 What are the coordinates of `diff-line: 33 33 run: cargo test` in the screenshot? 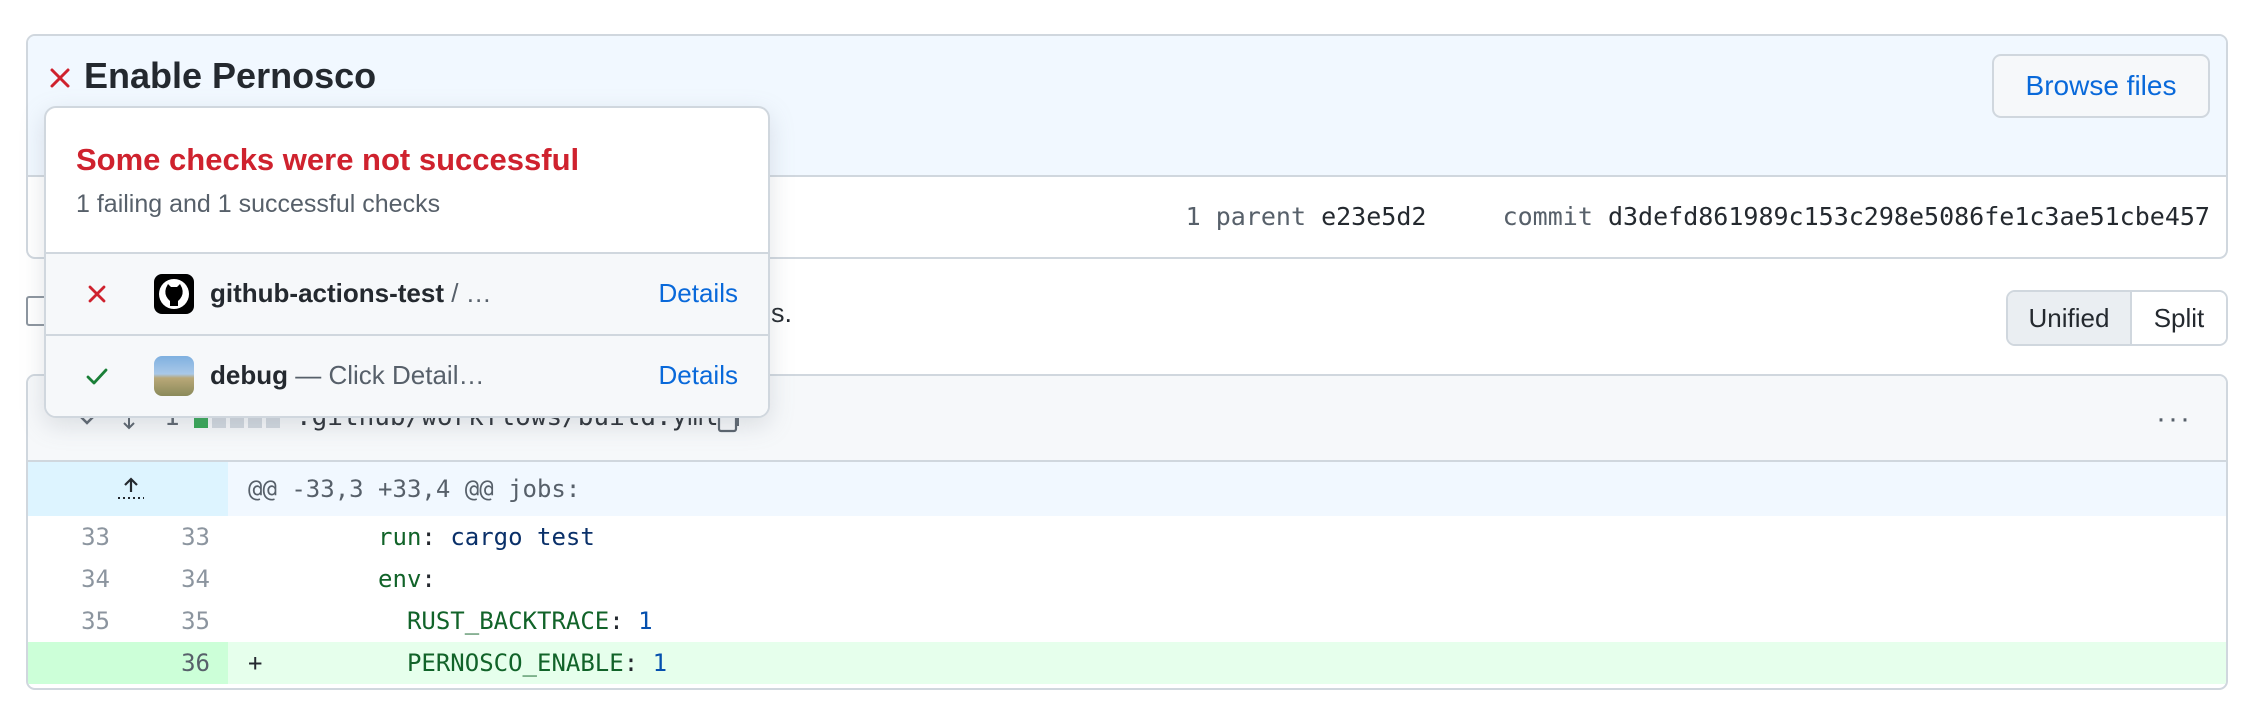 It's located at (1127, 537).